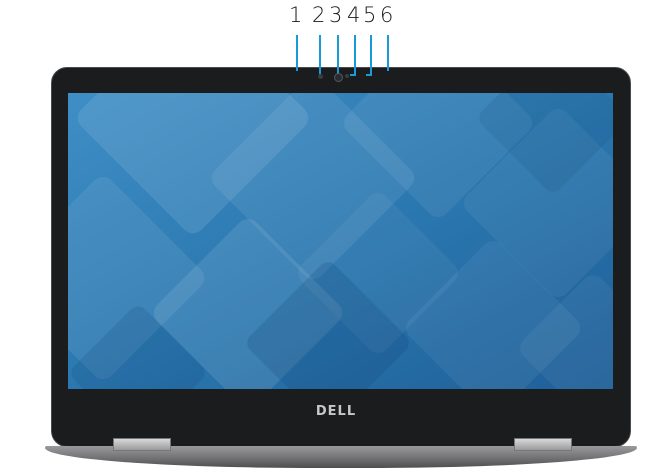 The width and height of the screenshot is (672, 474). I want to click on callout-number-4: 4, so click(354, 15).